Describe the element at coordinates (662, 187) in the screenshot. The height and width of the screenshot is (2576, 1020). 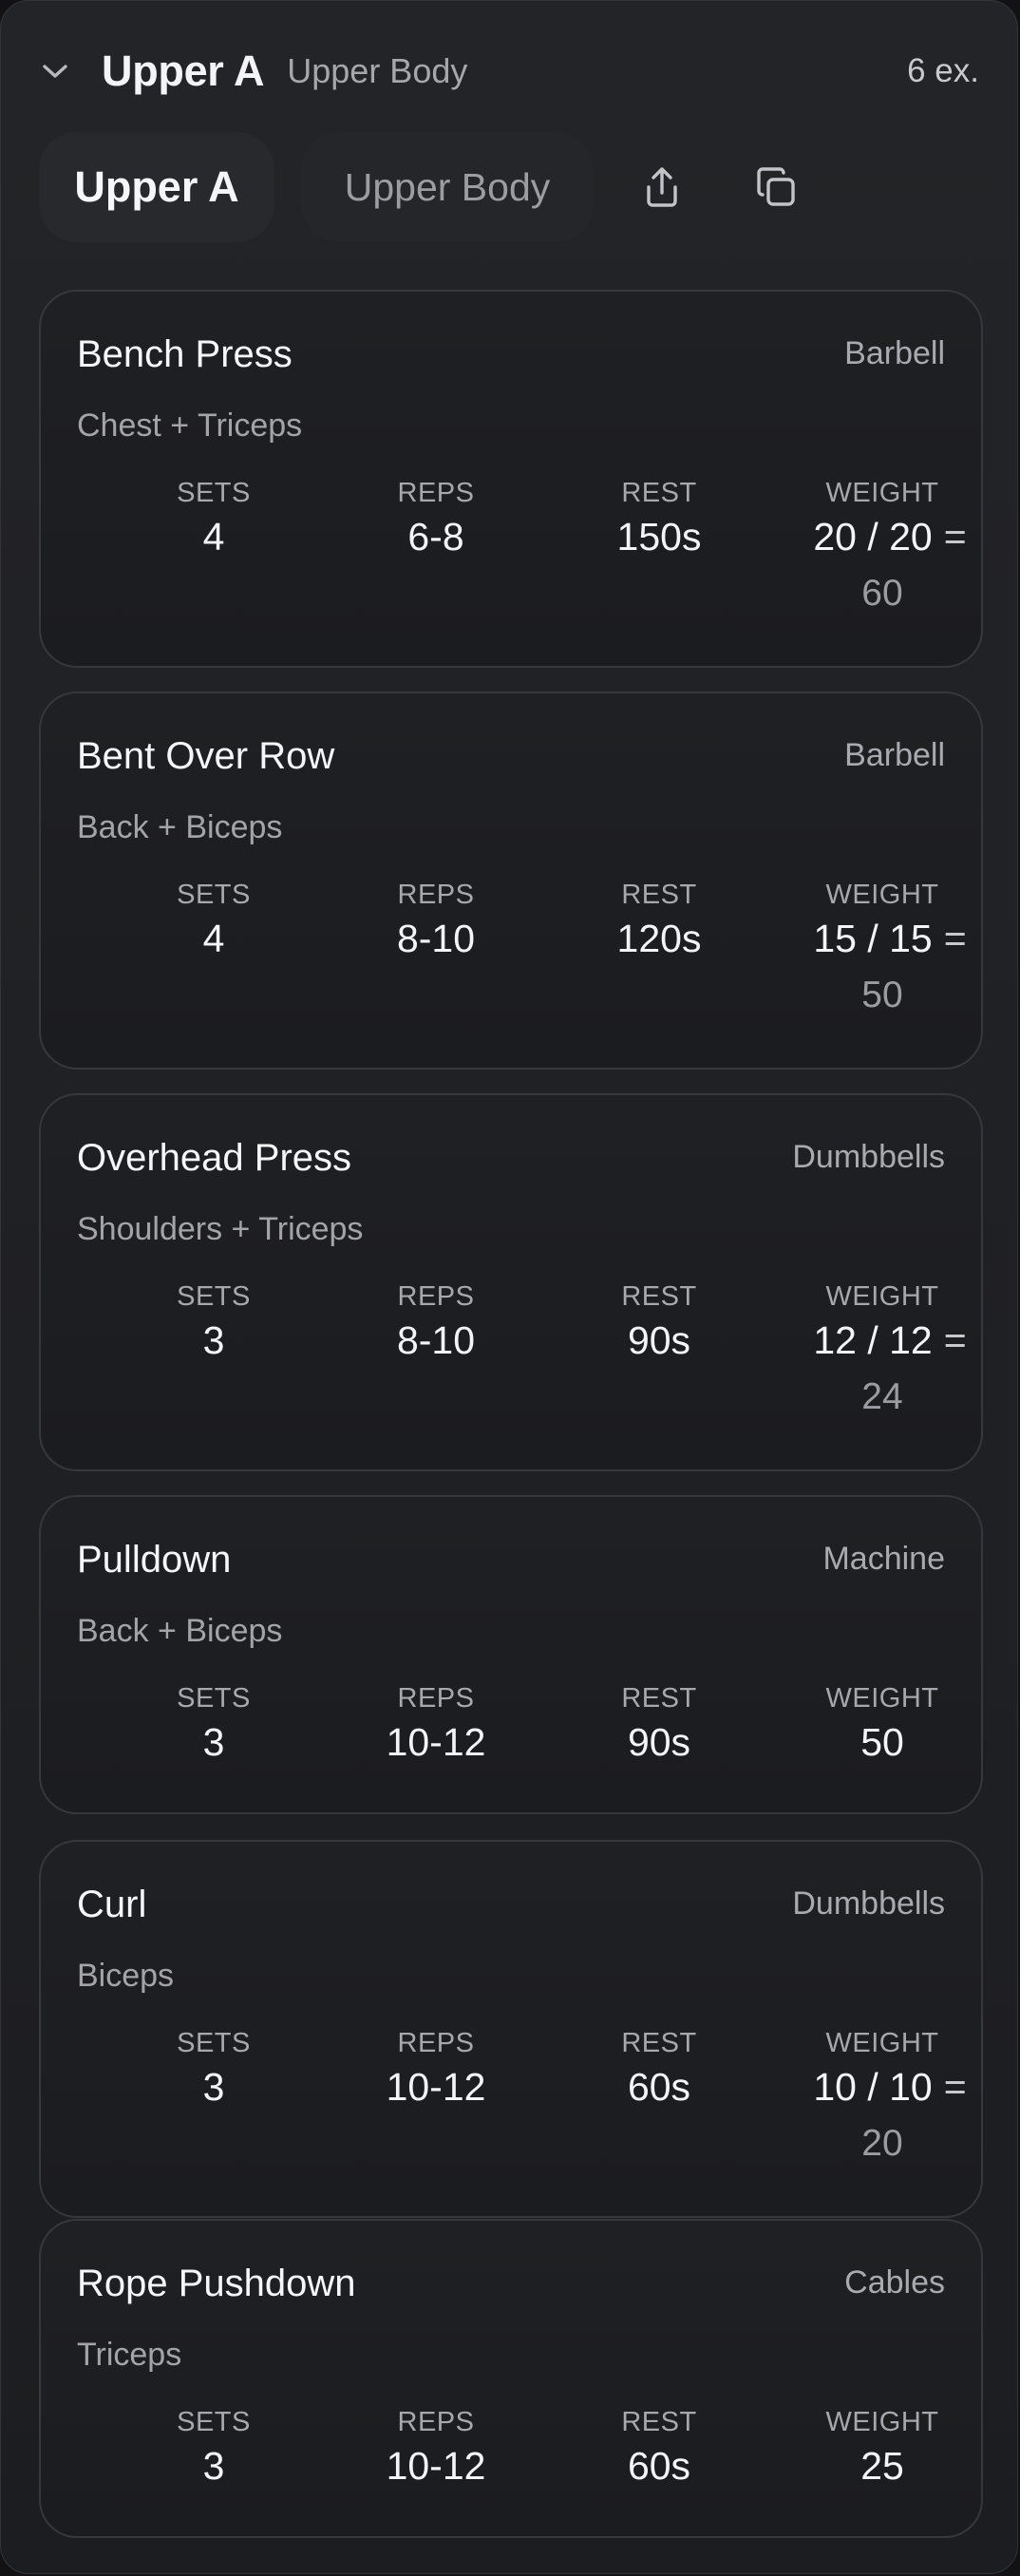
I see `share-icon` at that location.